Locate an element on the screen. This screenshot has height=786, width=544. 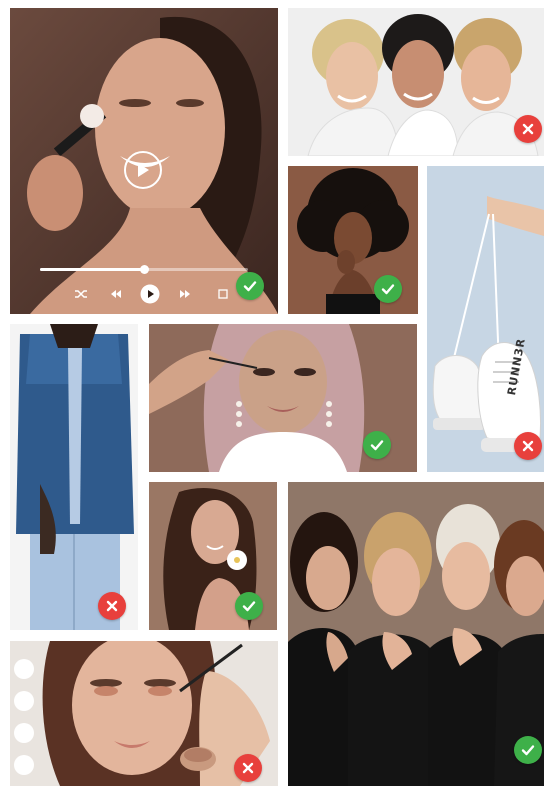
center-play-button is located at coordinates (143, 170).